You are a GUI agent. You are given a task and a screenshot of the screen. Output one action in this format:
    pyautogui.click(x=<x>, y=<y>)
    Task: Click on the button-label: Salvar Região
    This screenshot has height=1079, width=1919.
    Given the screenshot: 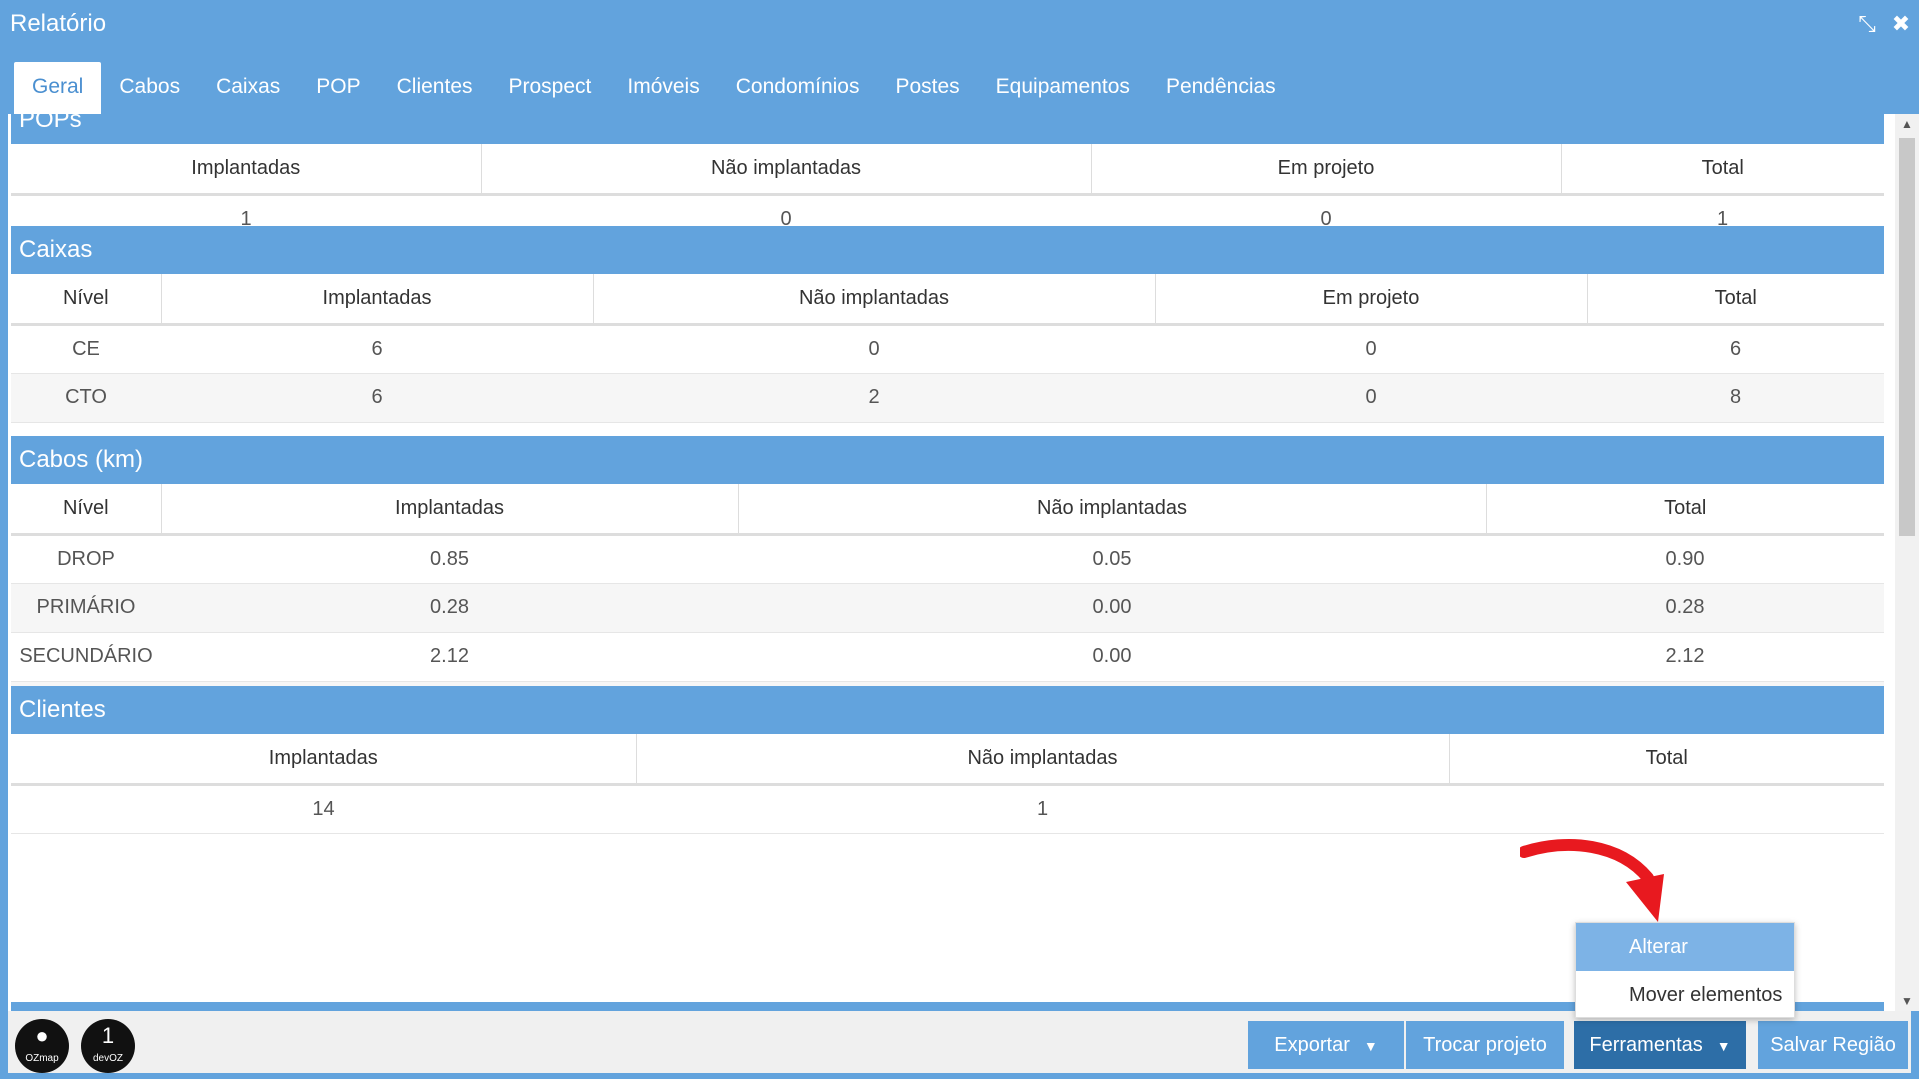 What is the action you would take?
    pyautogui.click(x=1833, y=1045)
    